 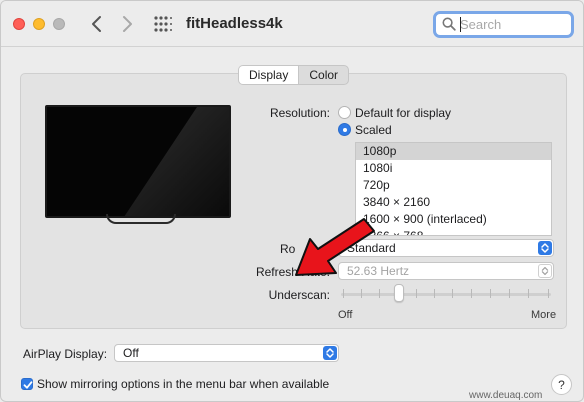 I want to click on display-thumbnail, so click(x=138, y=161).